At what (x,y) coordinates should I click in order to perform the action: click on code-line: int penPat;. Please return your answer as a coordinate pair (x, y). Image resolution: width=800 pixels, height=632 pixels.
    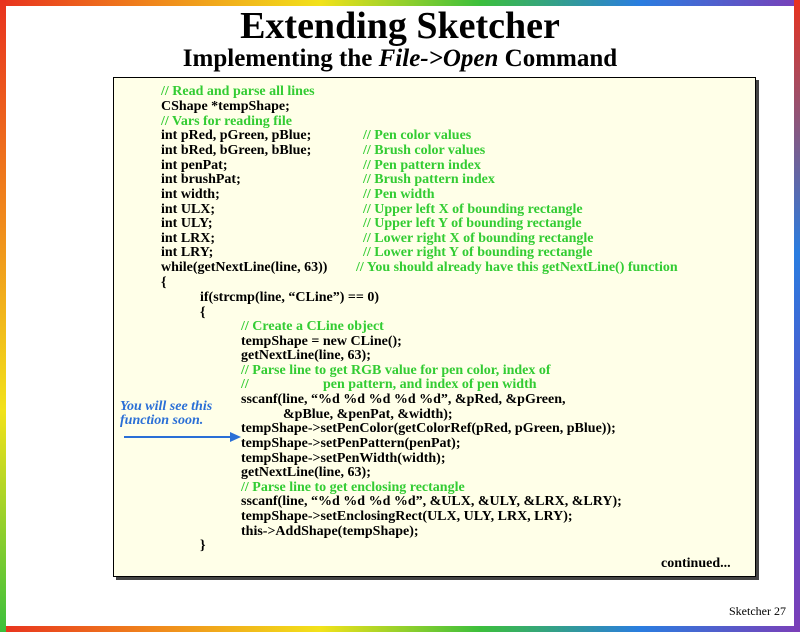
    Looking at the image, I should click on (194, 165).